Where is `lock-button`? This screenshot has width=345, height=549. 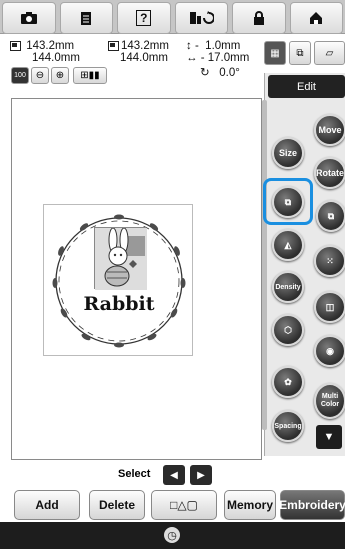
lock-button is located at coordinates (259, 18).